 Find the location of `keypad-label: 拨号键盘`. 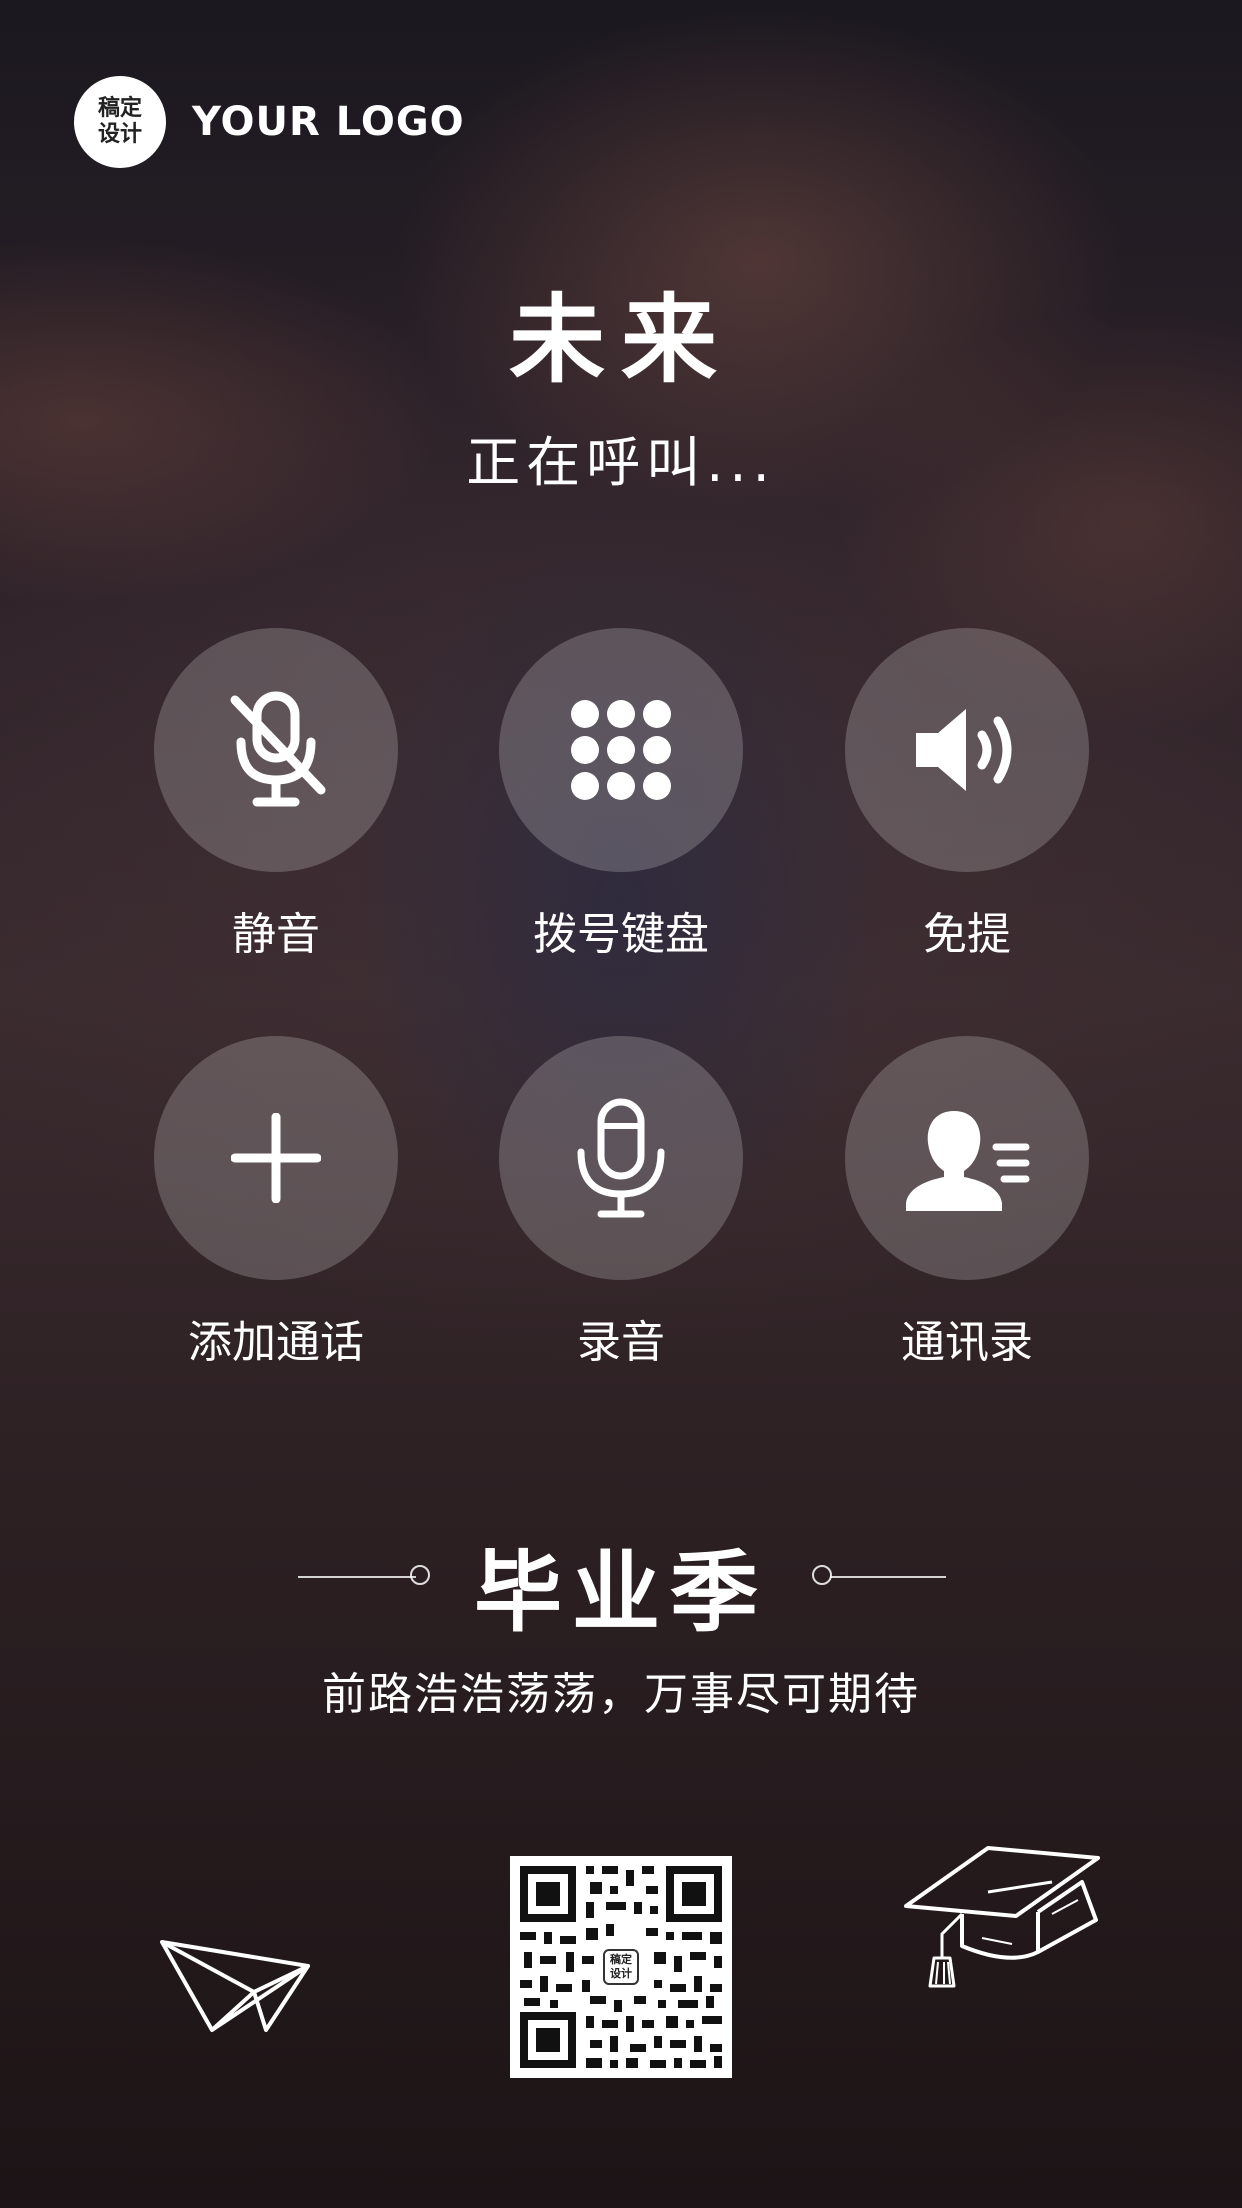

keypad-label: 拨号键盘 is located at coordinates (621, 934).